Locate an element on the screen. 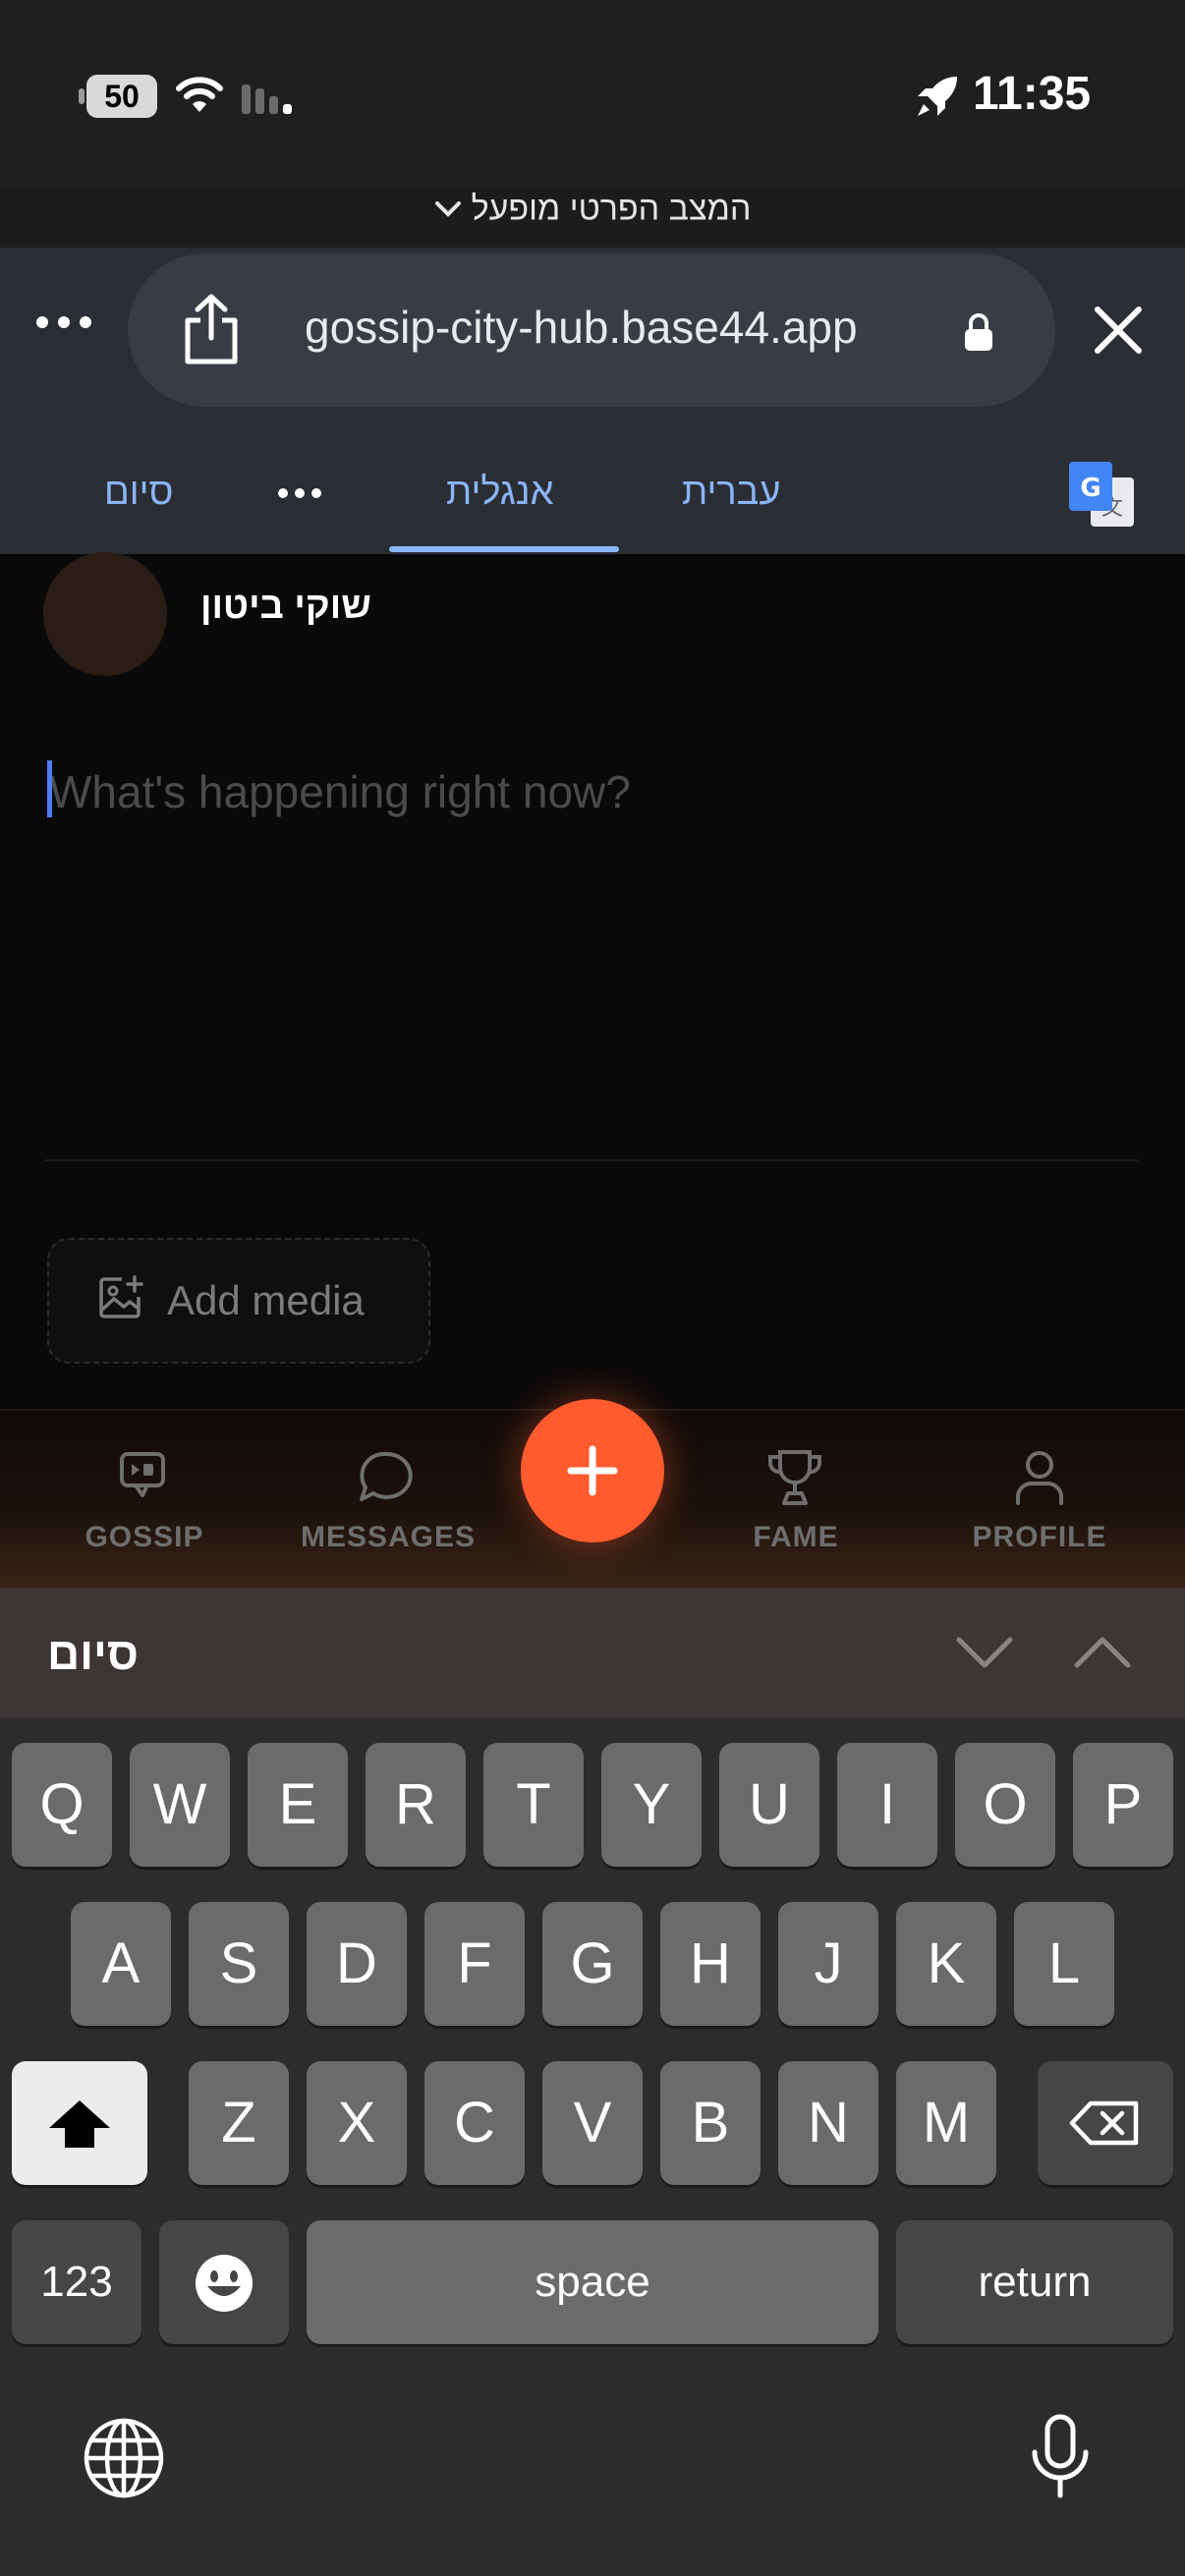  emoji-icon is located at coordinates (224, 2267).